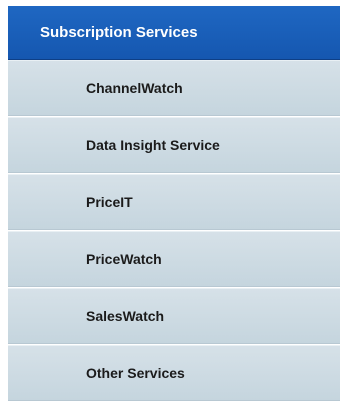 The image size is (348, 402). I want to click on menu-item-other-services: Other Services, so click(174, 373).